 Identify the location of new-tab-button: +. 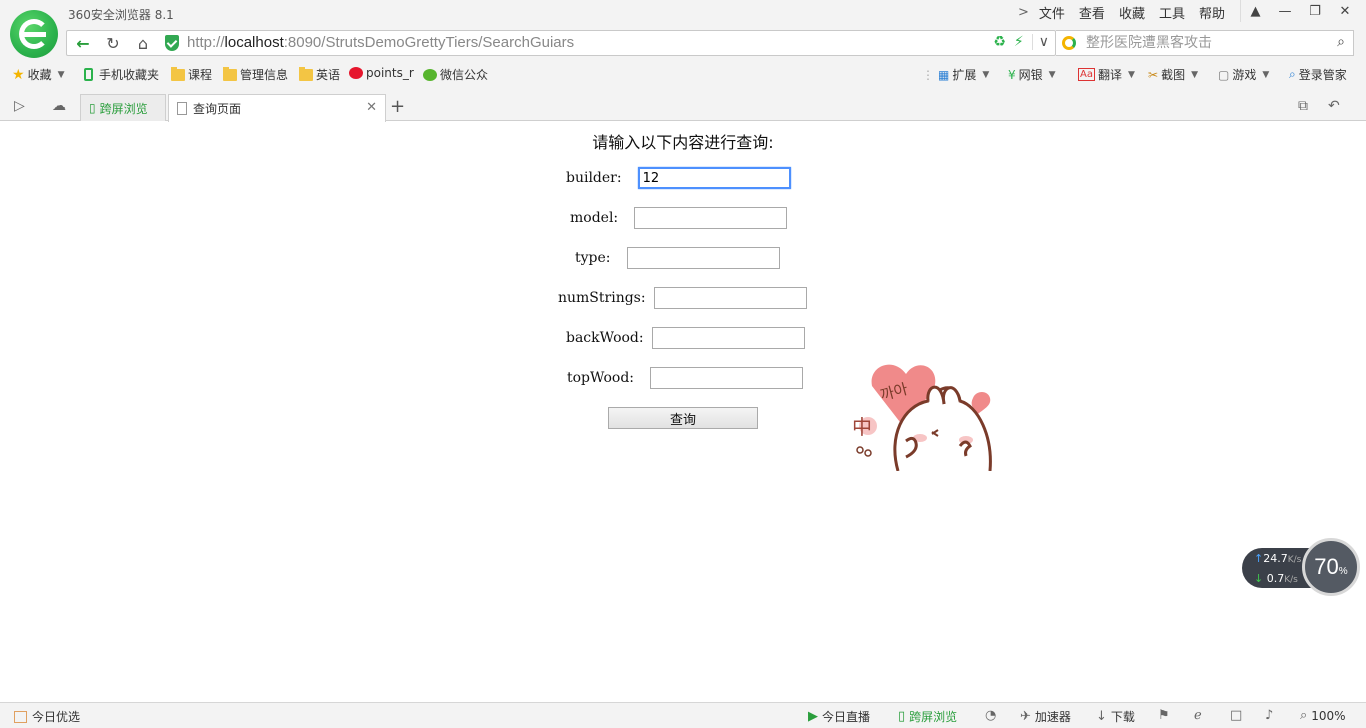
(397, 106).